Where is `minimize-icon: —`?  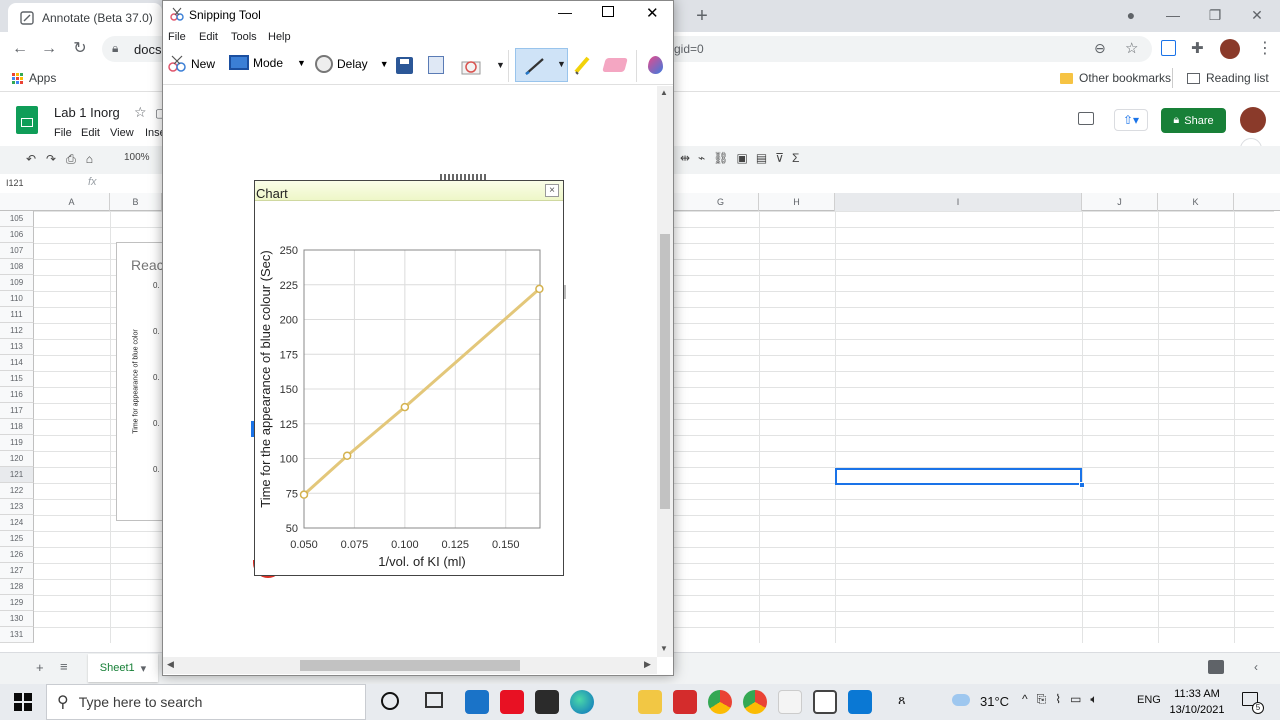 minimize-icon: — is located at coordinates (1173, 15).